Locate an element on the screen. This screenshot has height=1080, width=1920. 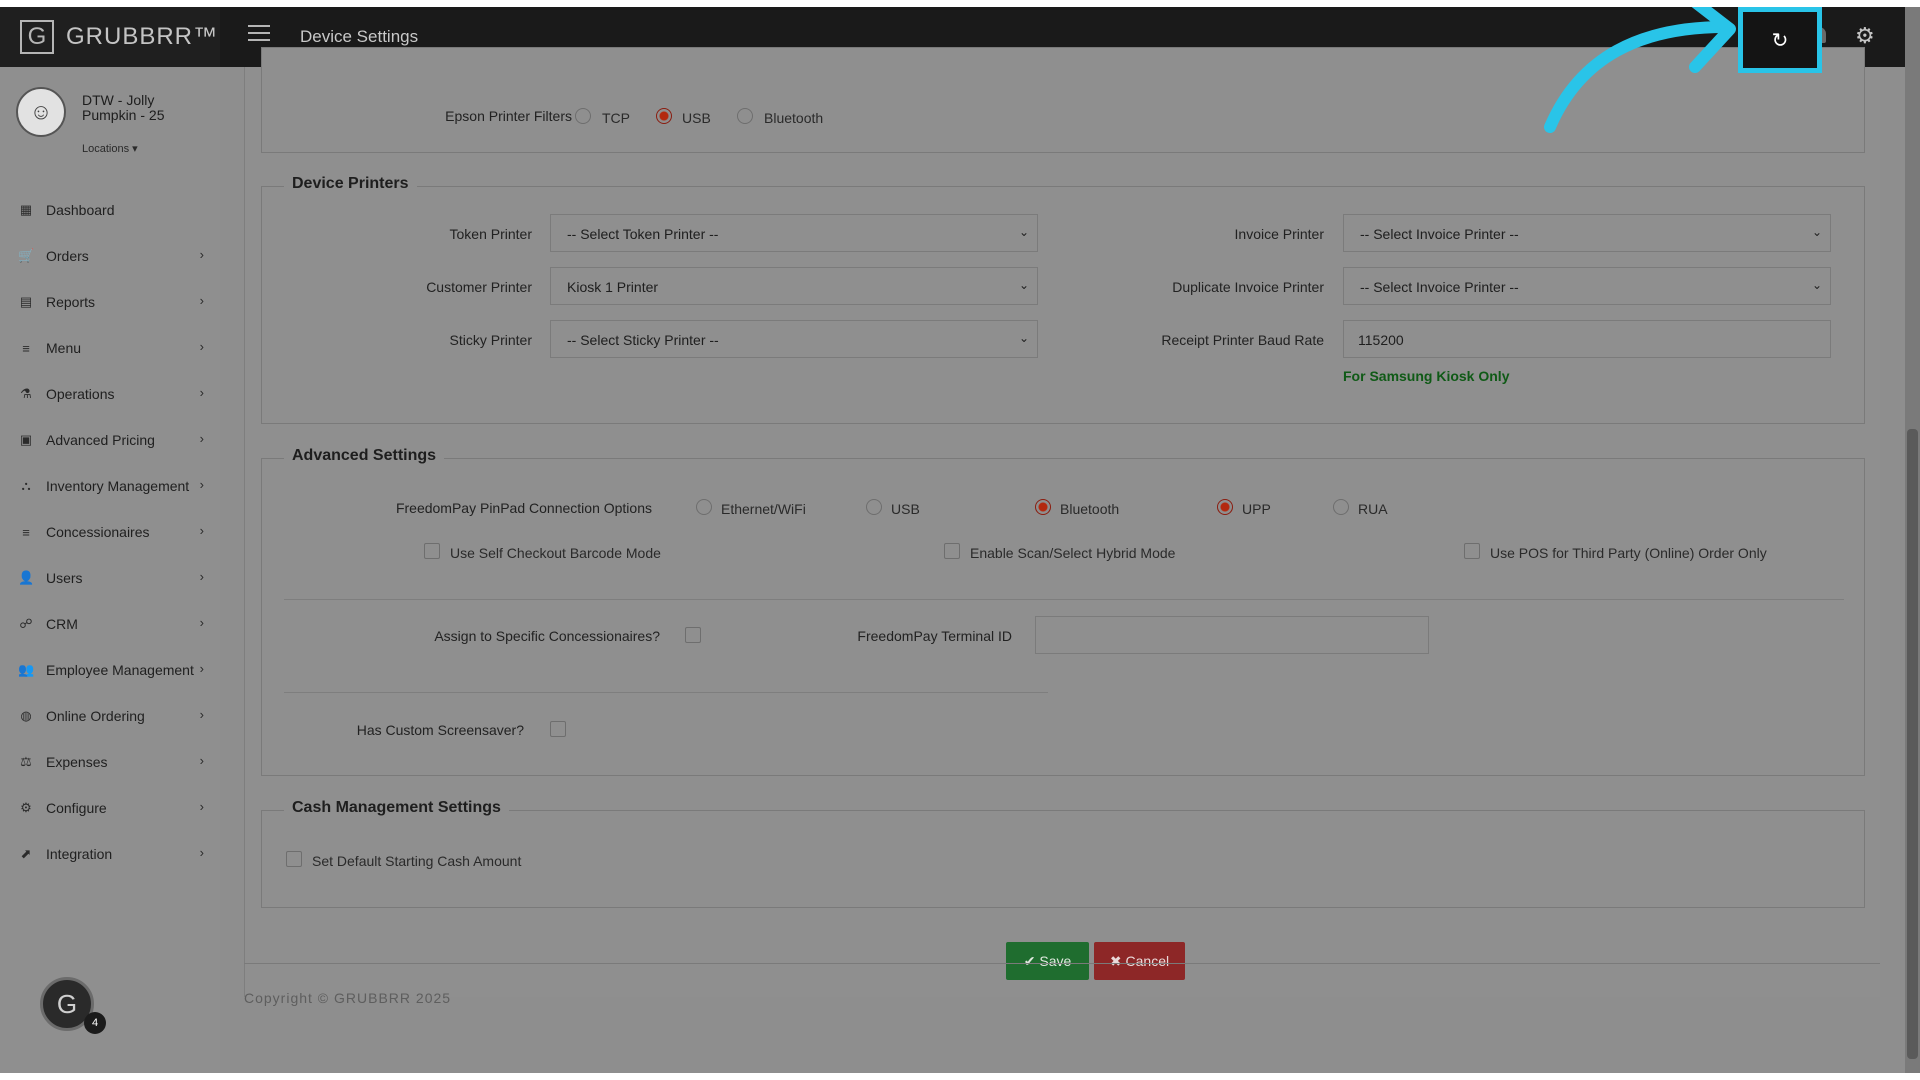
sidebar-item-concessionaires: ≡ Concessionaires › is located at coordinates (110, 532).